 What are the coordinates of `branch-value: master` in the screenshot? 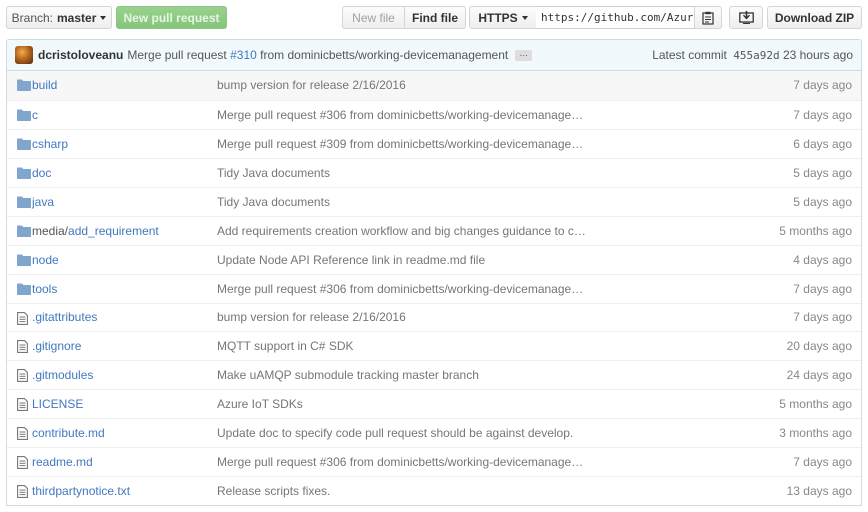 It's located at (77, 17).